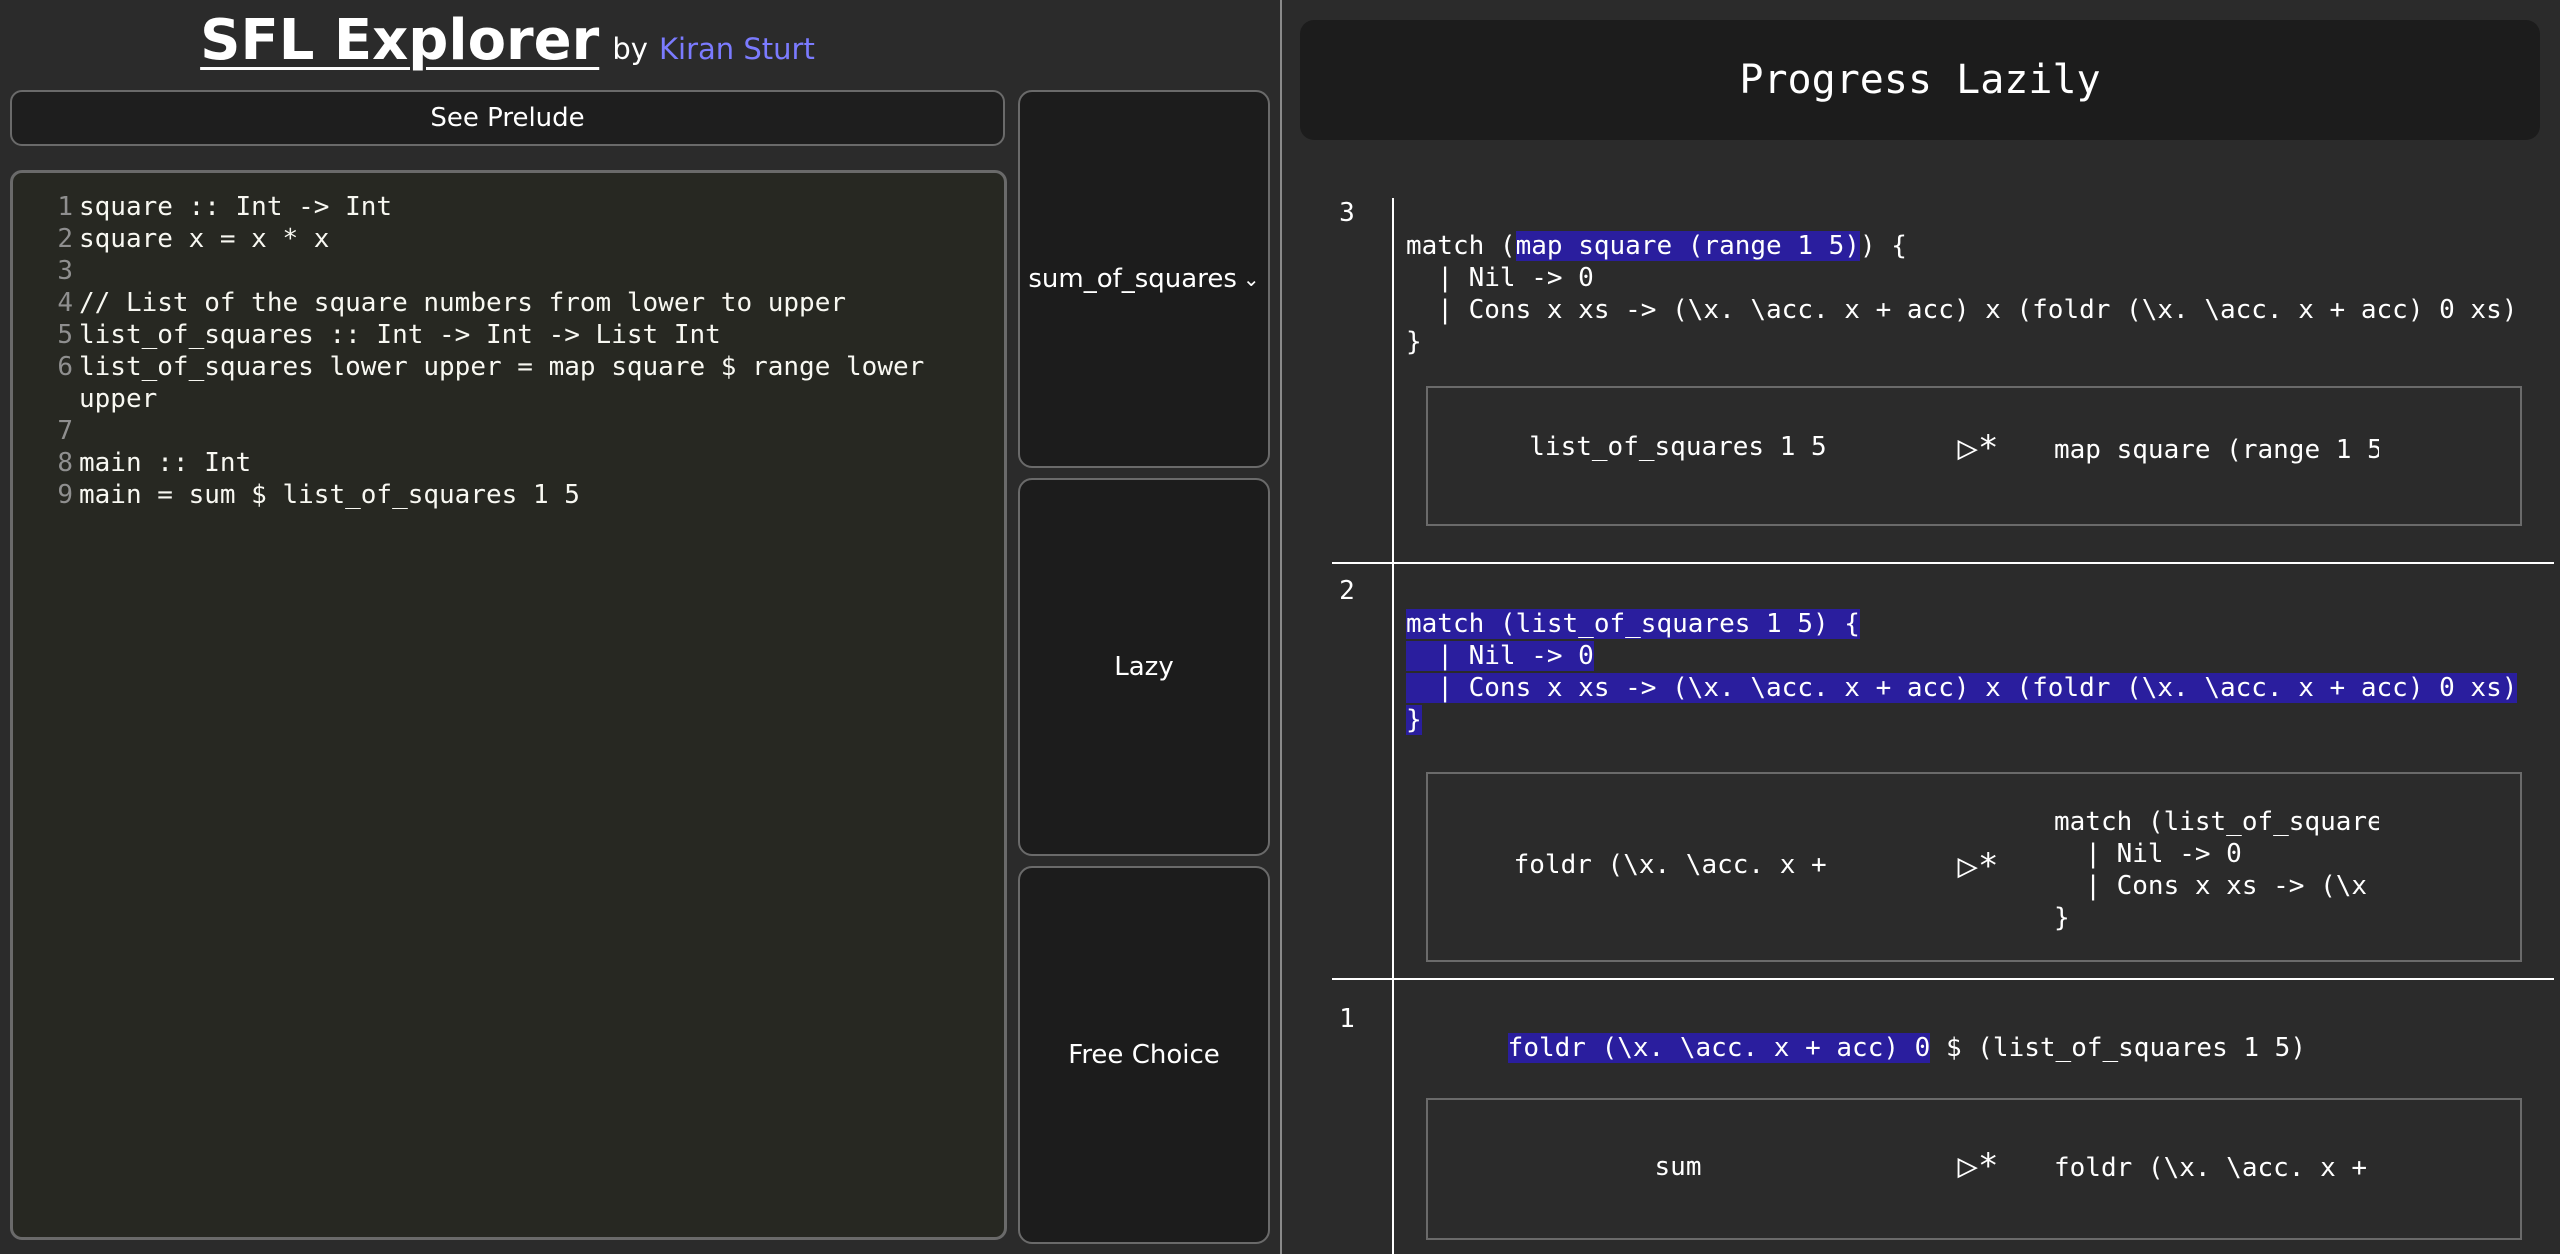  Describe the element at coordinates (1980, 624) in the screenshot. I see `expression-line: match (list_of_squares 1 5) {` at that location.